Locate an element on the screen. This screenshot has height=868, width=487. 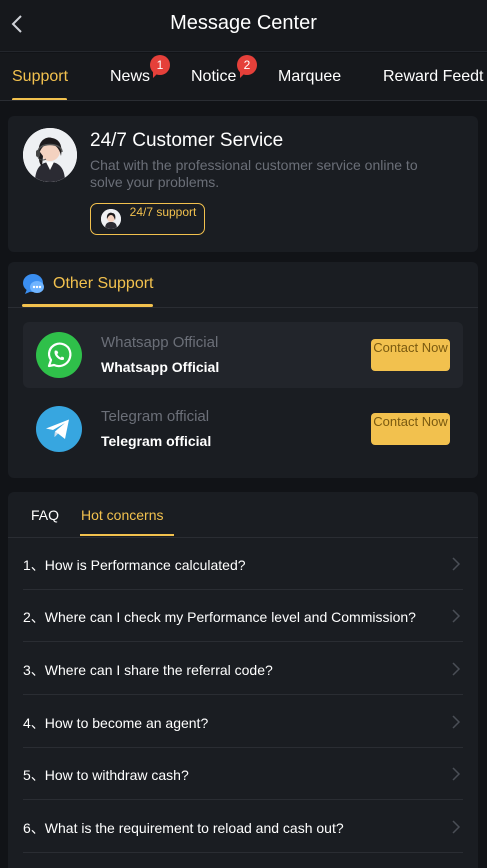
header: Message Center is located at coordinates (243, 26).